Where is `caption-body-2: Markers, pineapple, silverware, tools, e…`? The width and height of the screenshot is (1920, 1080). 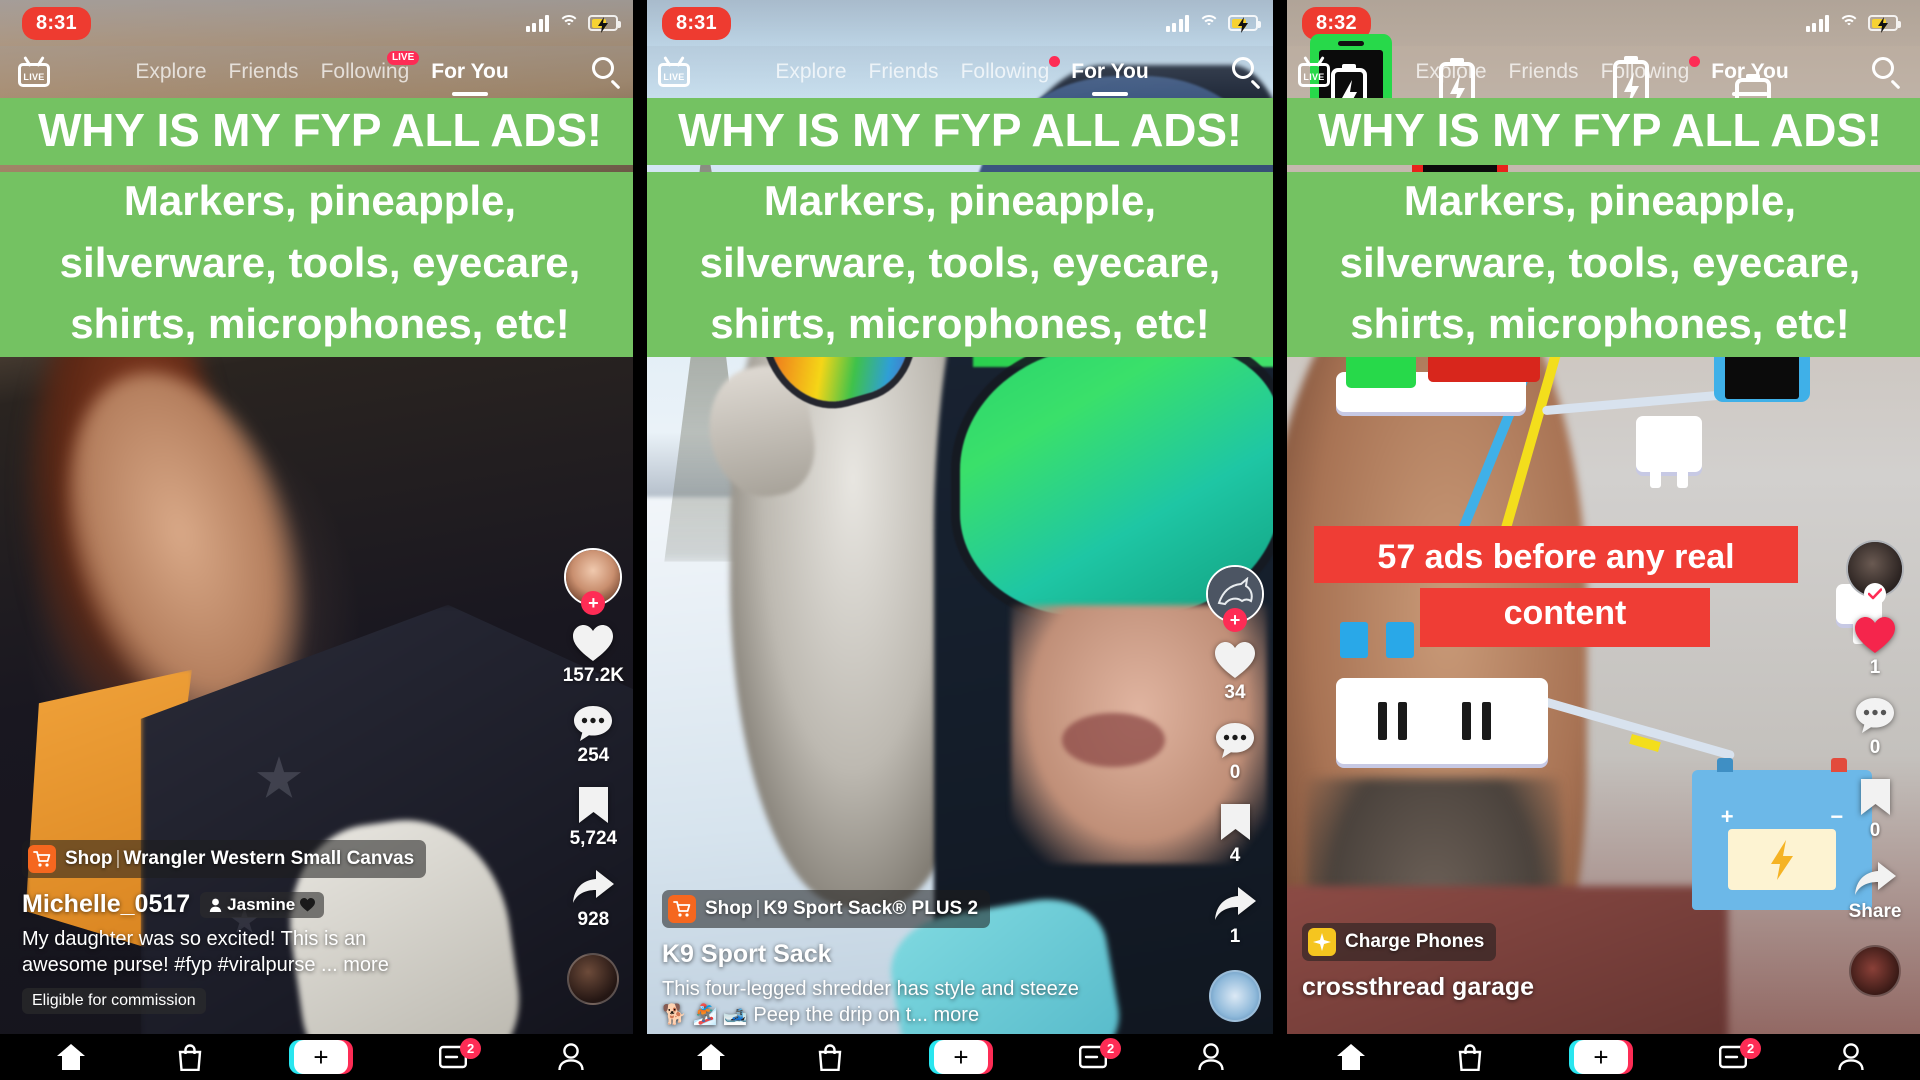
caption-body-2: Markers, pineapple, silverware, tools, e… is located at coordinates (960, 264).